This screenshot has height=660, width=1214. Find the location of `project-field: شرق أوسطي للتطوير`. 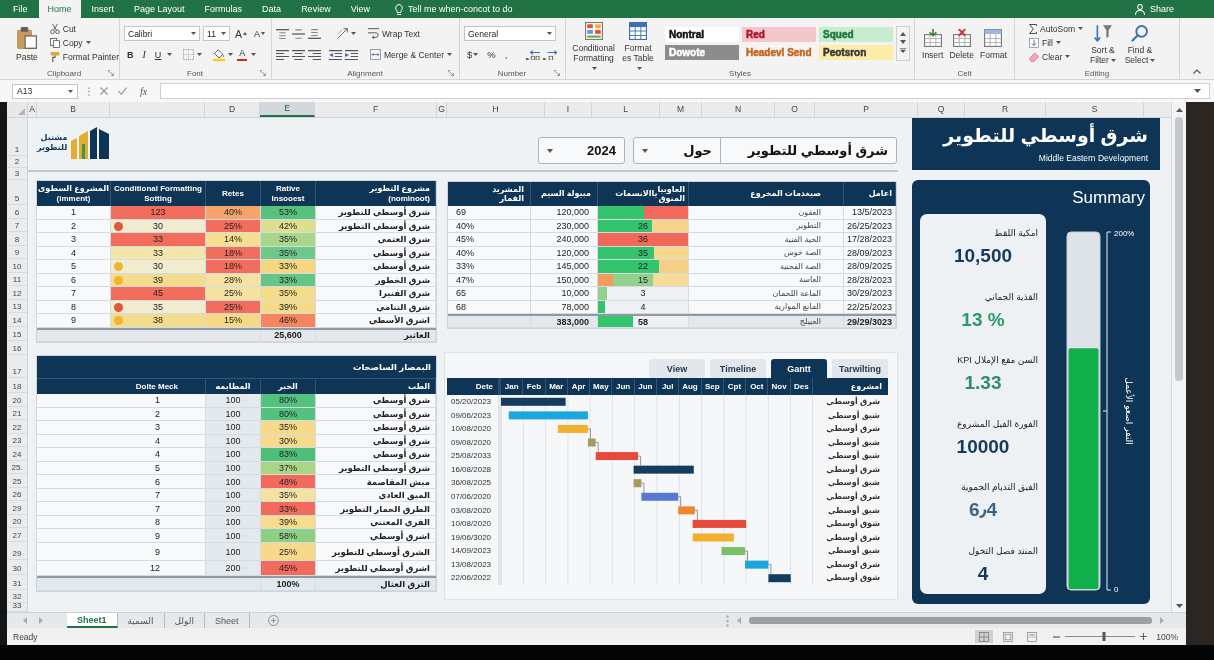

project-field: شرق أوسطي للتطوير is located at coordinates (808, 150).